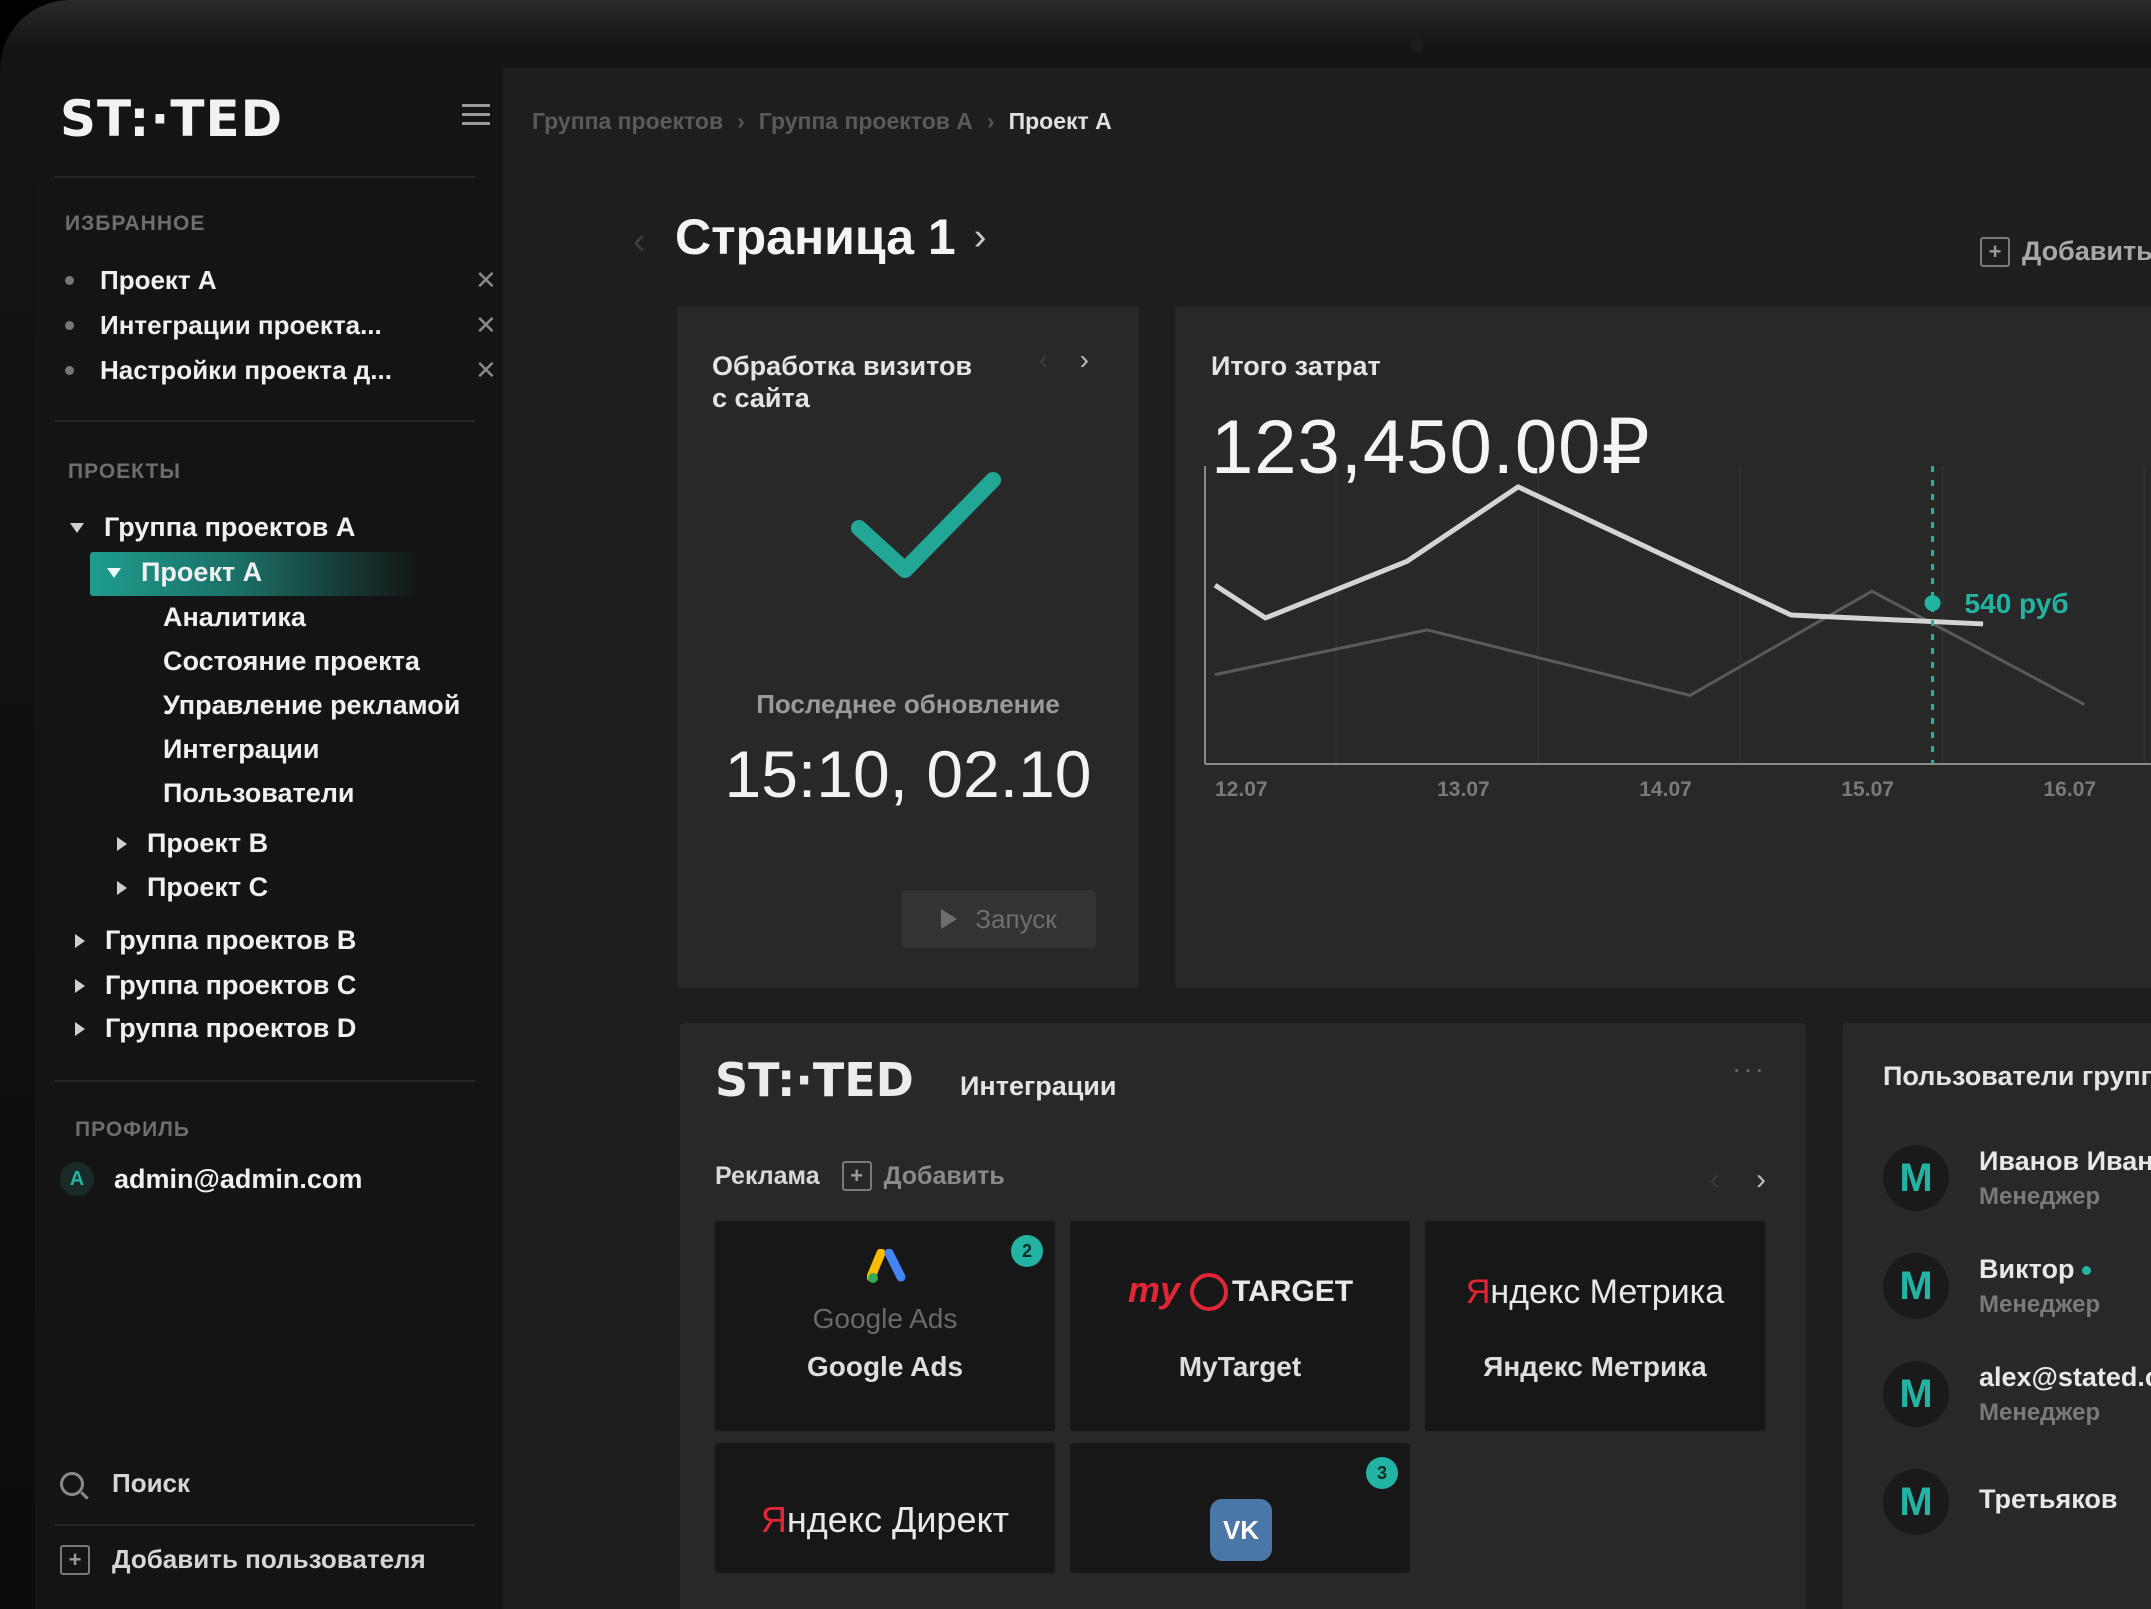 Image resolution: width=2151 pixels, height=1609 pixels. Describe the element at coordinates (285, 280) in the screenshot. I see `favorite-item: Проект А ✕` at that location.